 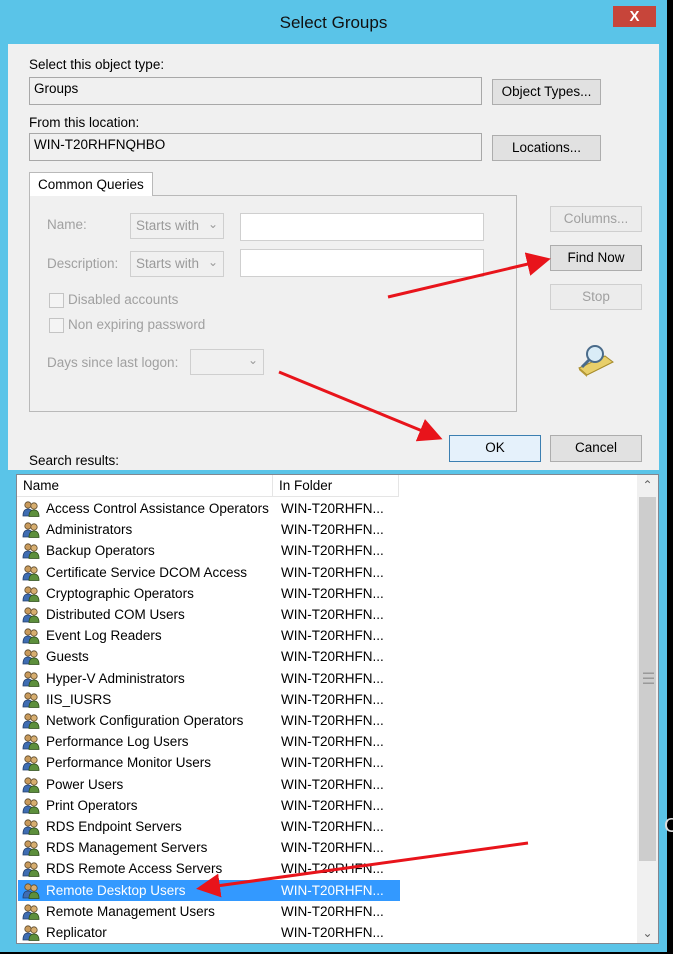 What do you see at coordinates (85, 784) in the screenshot?
I see `row-name: Power Users` at bounding box center [85, 784].